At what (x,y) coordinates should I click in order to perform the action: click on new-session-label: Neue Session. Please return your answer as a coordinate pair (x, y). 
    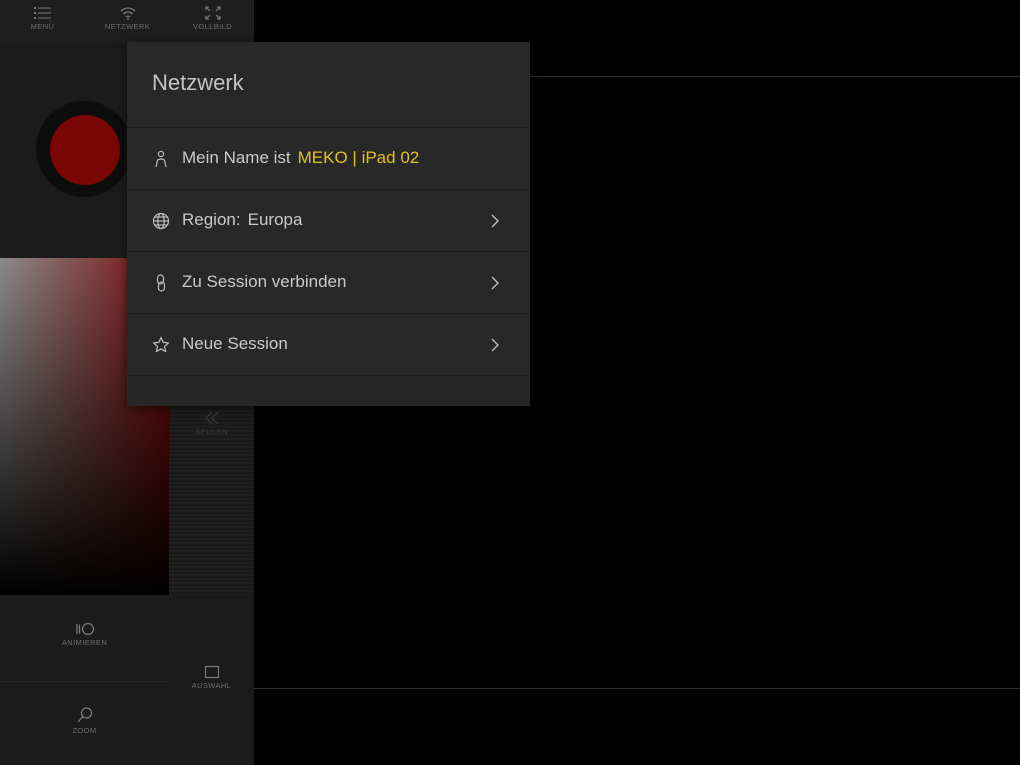
    Looking at the image, I should click on (235, 343).